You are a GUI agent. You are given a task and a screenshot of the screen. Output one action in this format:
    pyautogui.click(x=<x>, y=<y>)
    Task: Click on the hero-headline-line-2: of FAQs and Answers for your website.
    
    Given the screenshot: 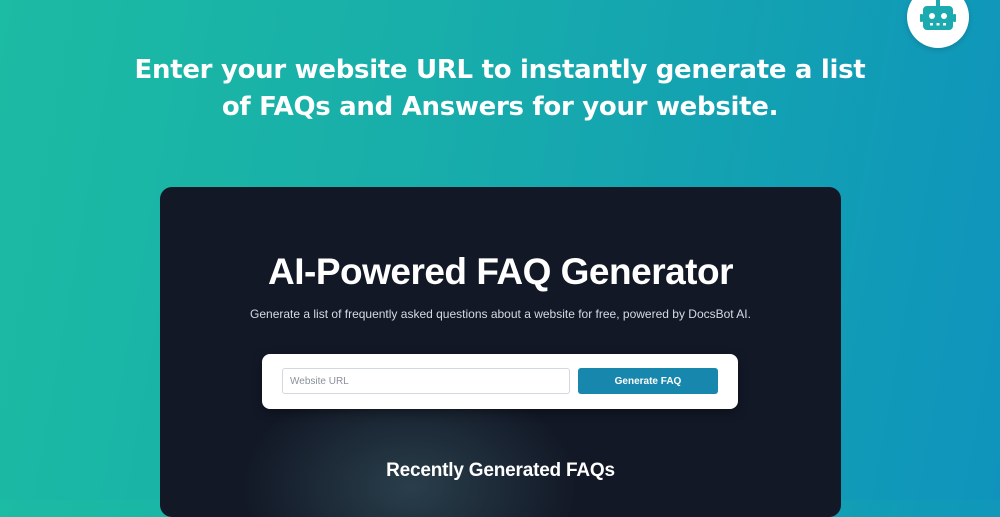 What is the action you would take?
    pyautogui.click(x=500, y=107)
    